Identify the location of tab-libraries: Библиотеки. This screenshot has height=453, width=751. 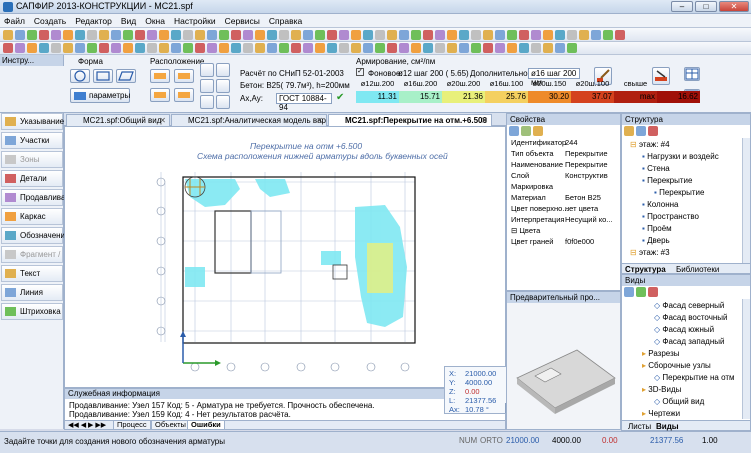
(697, 269).